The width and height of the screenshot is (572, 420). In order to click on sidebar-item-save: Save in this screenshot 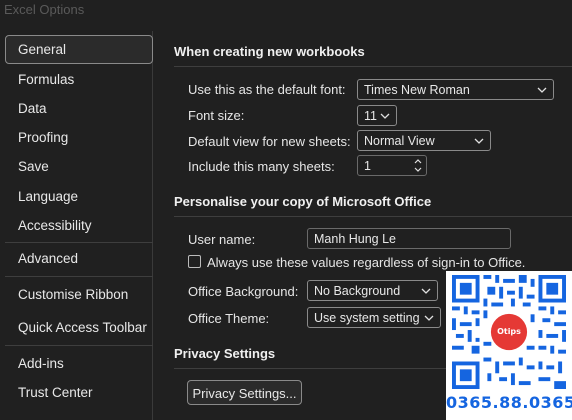, I will do `click(33, 166)`.